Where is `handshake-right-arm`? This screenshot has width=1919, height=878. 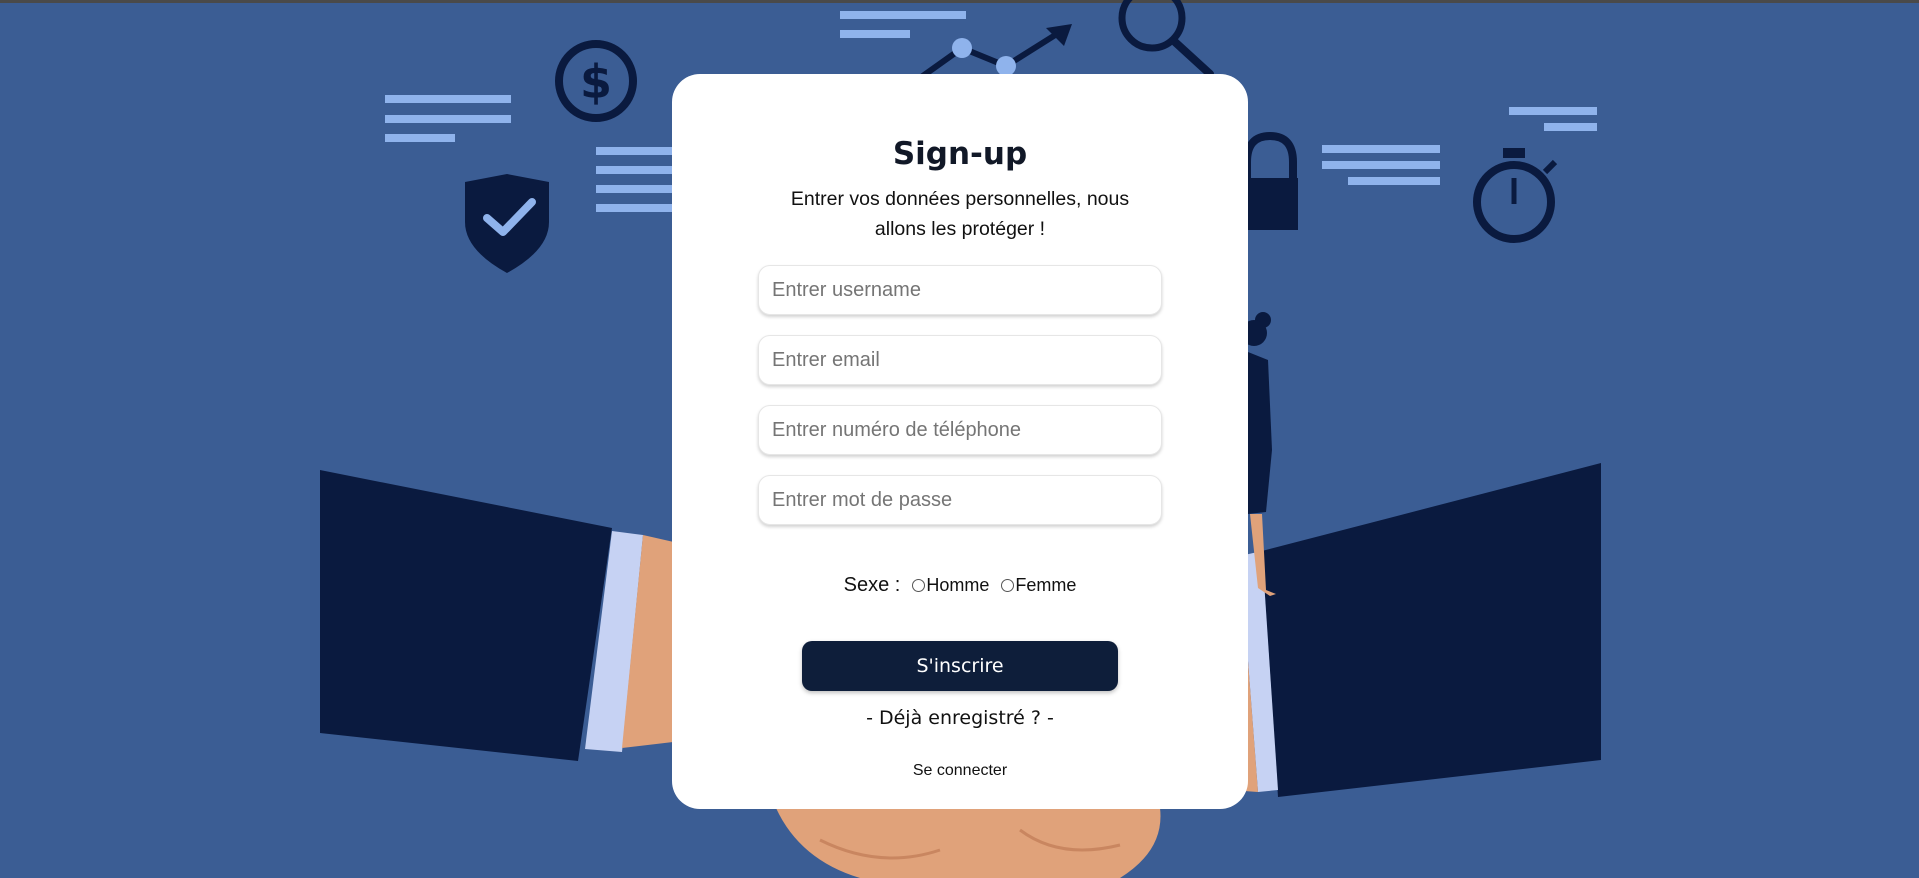 handshake-right-arm is located at coordinates (1411, 630).